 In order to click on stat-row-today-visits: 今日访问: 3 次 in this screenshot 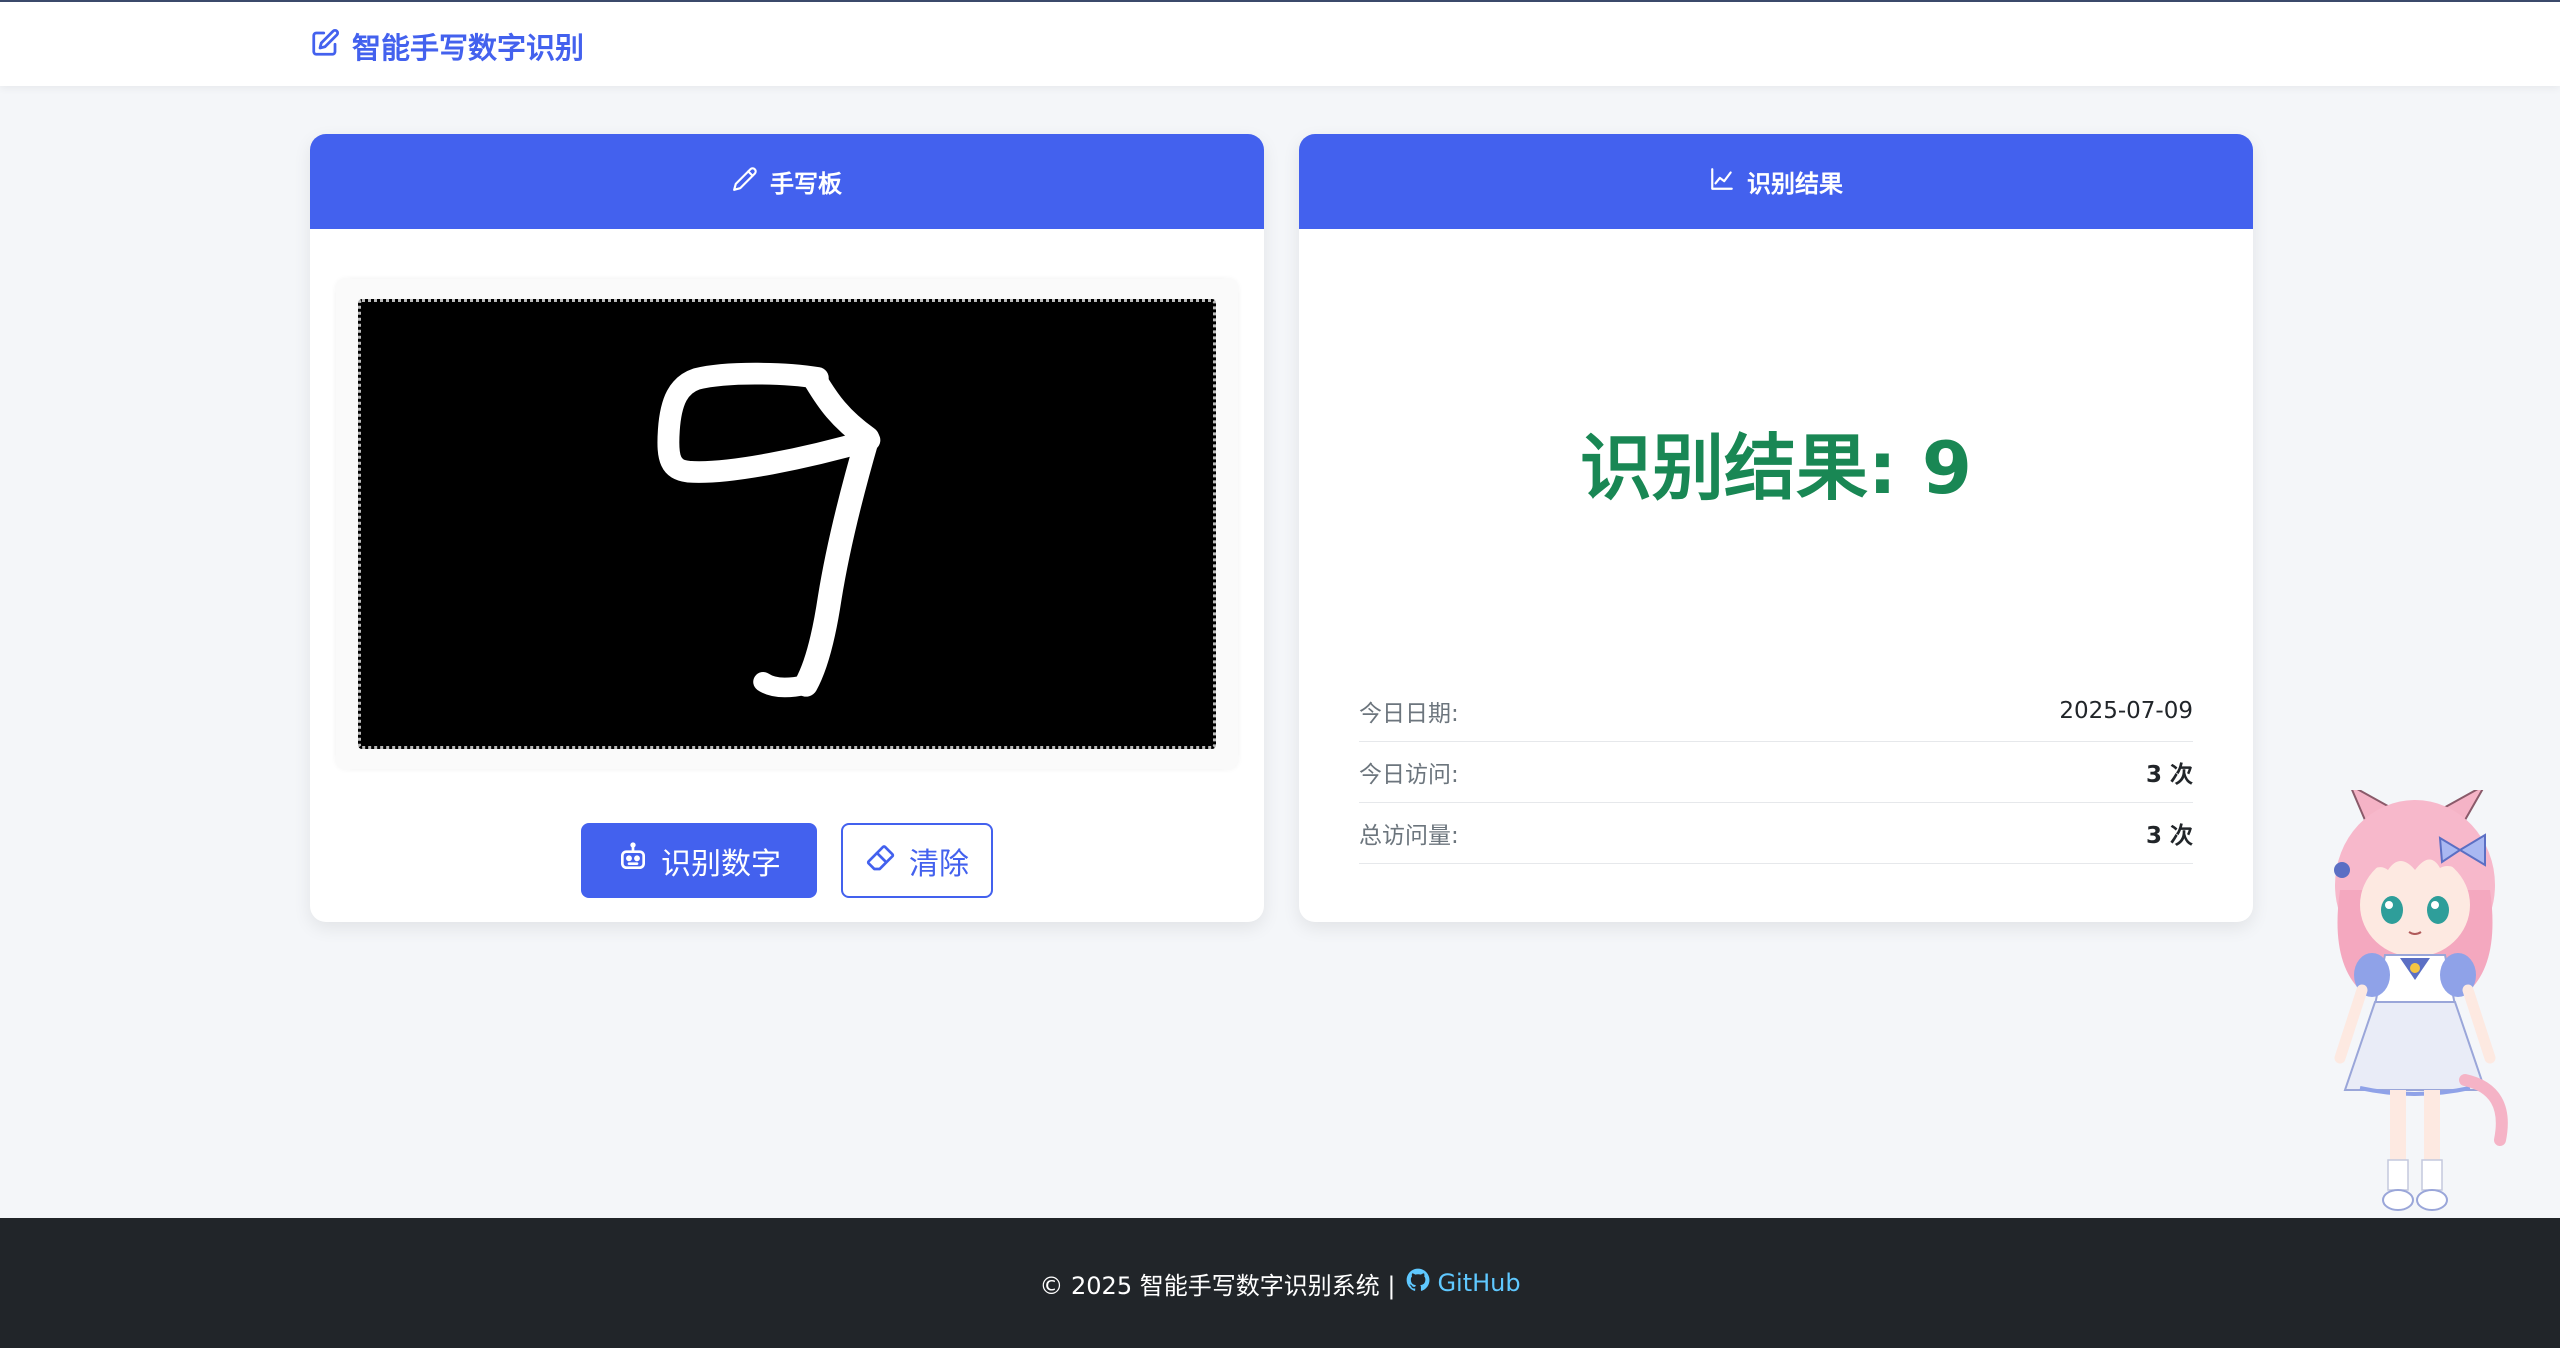, I will do `click(1776, 772)`.